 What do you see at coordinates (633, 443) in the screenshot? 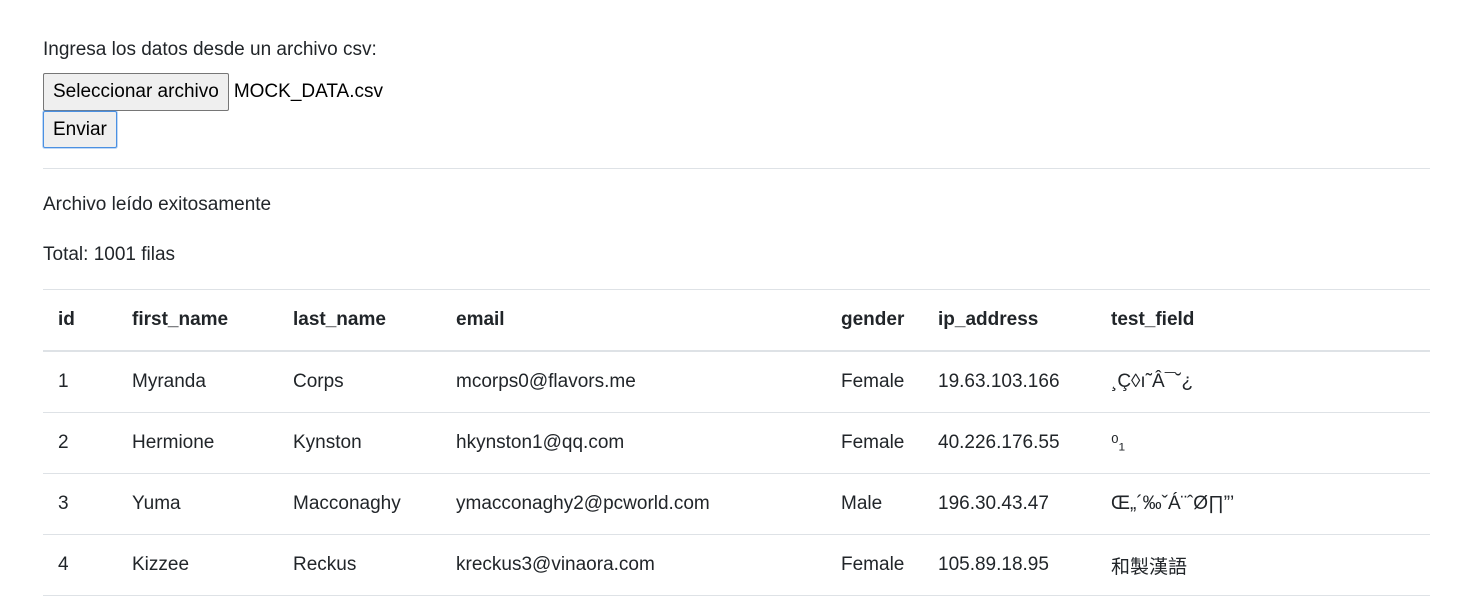
I see `cell-email: hkynston1@qq.com` at bounding box center [633, 443].